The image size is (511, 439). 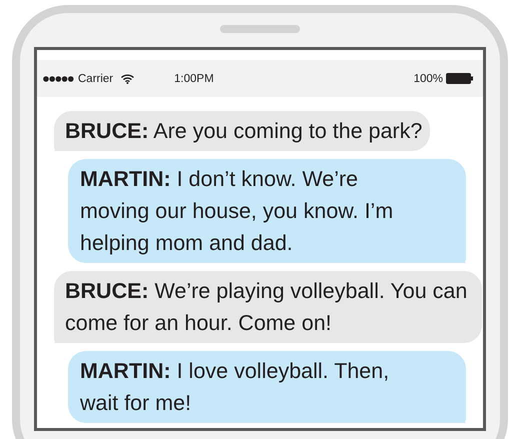 I want to click on carrier-name: Carrier, so click(x=96, y=78).